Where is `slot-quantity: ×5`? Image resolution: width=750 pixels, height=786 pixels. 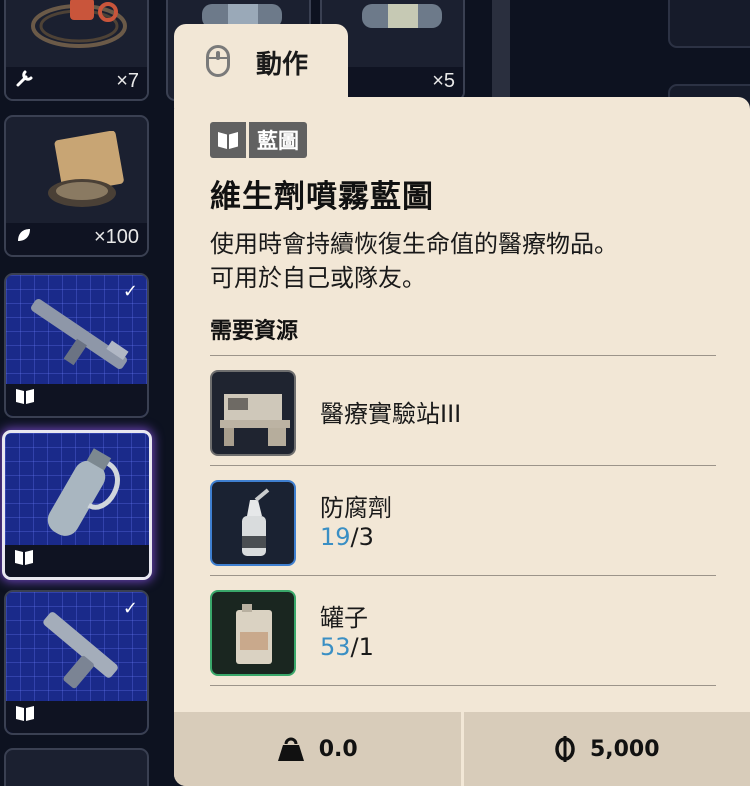 slot-quantity: ×5 is located at coordinates (443, 81).